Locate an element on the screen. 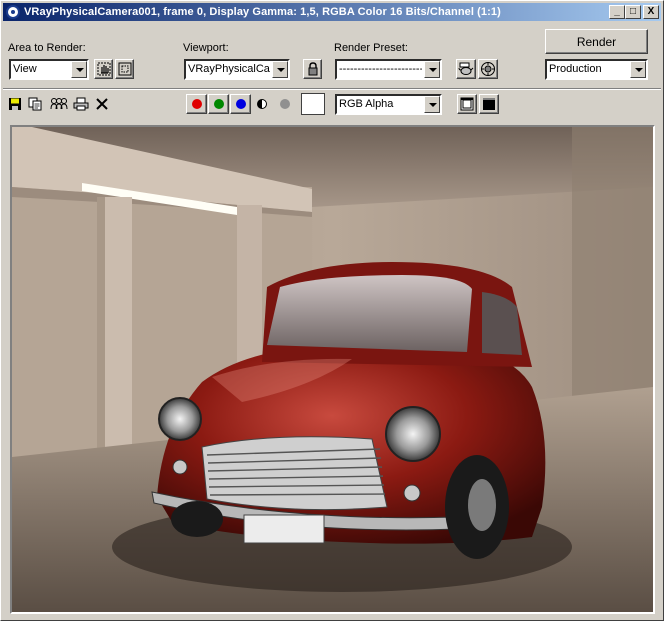 This screenshot has width=664, height=621. color-swatch is located at coordinates (313, 104).